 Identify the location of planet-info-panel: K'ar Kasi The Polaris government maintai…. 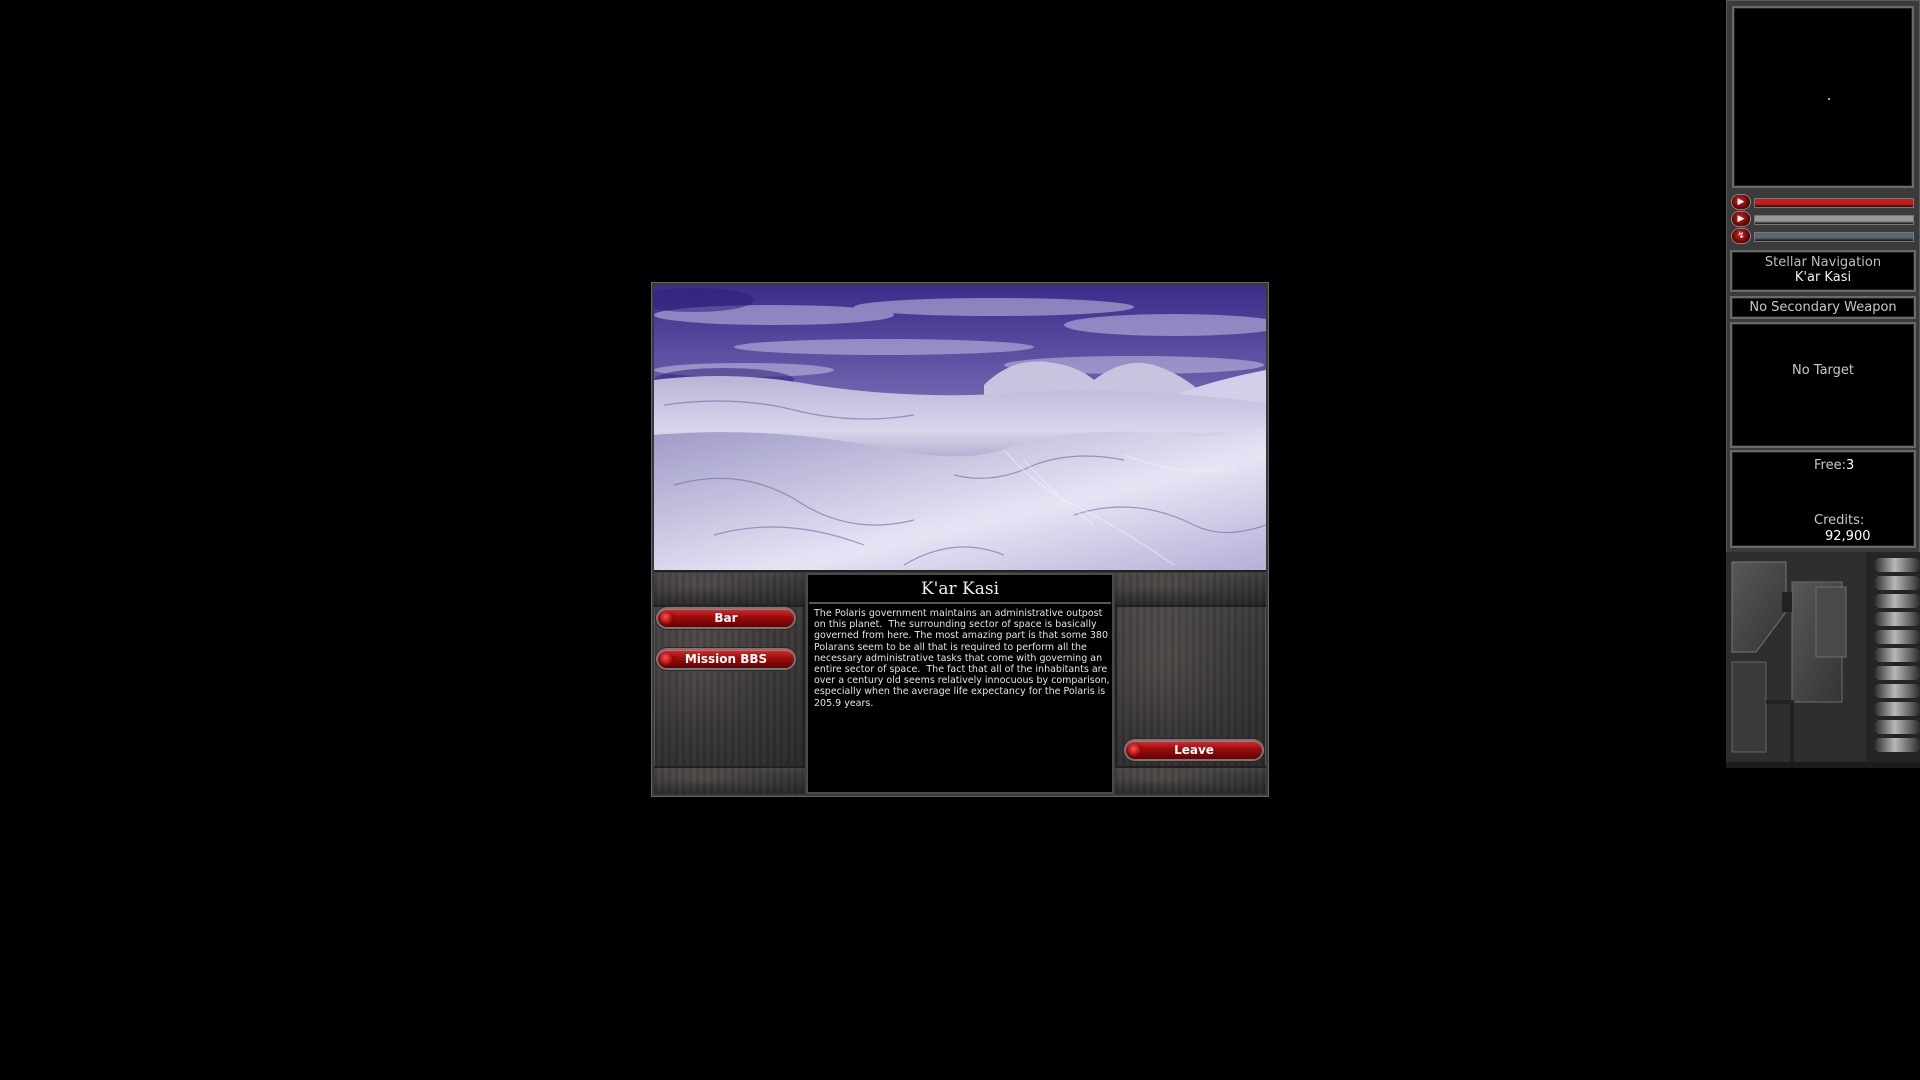
(960, 683).